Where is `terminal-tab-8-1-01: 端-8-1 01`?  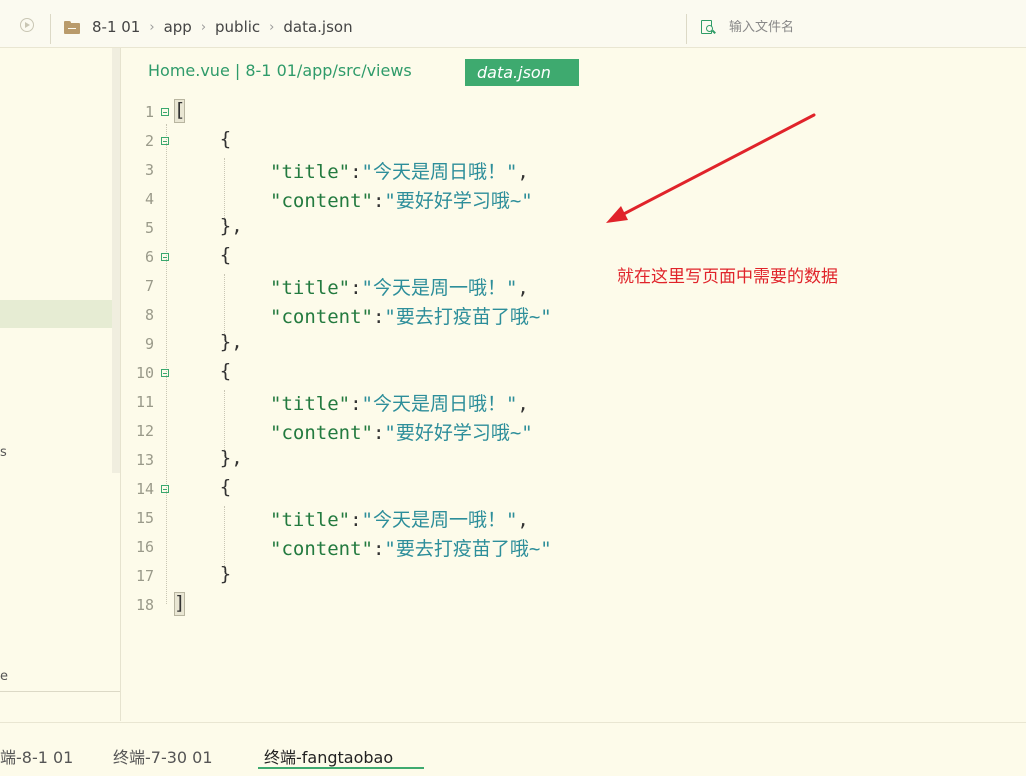
terminal-tab-8-1-01: 端-8-1 01 is located at coordinates (36, 756).